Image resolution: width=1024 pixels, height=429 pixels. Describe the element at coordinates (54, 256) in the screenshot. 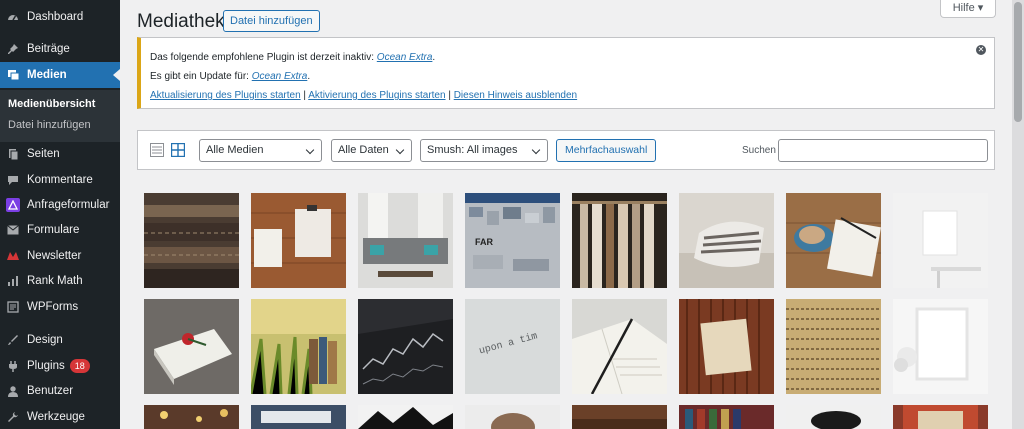

I see `sidebar-item-label: Newsletter` at that location.